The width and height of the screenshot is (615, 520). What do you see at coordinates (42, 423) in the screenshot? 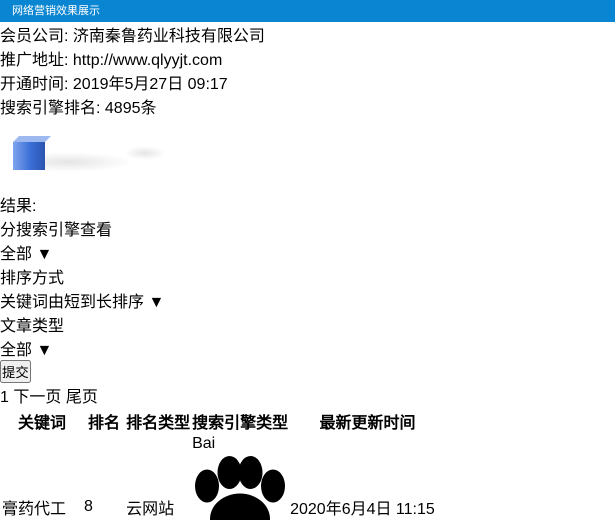
I see `col-header-keyword: 关键词` at bounding box center [42, 423].